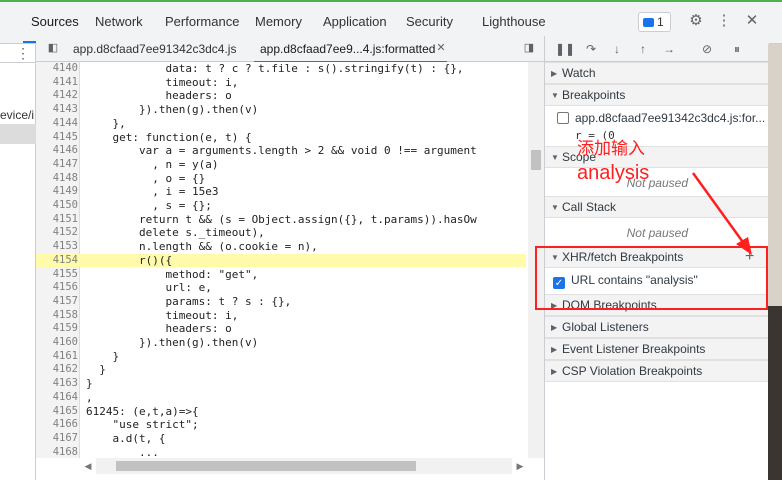  What do you see at coordinates (654, 22) in the screenshot?
I see `issues-button: 1` at bounding box center [654, 22].